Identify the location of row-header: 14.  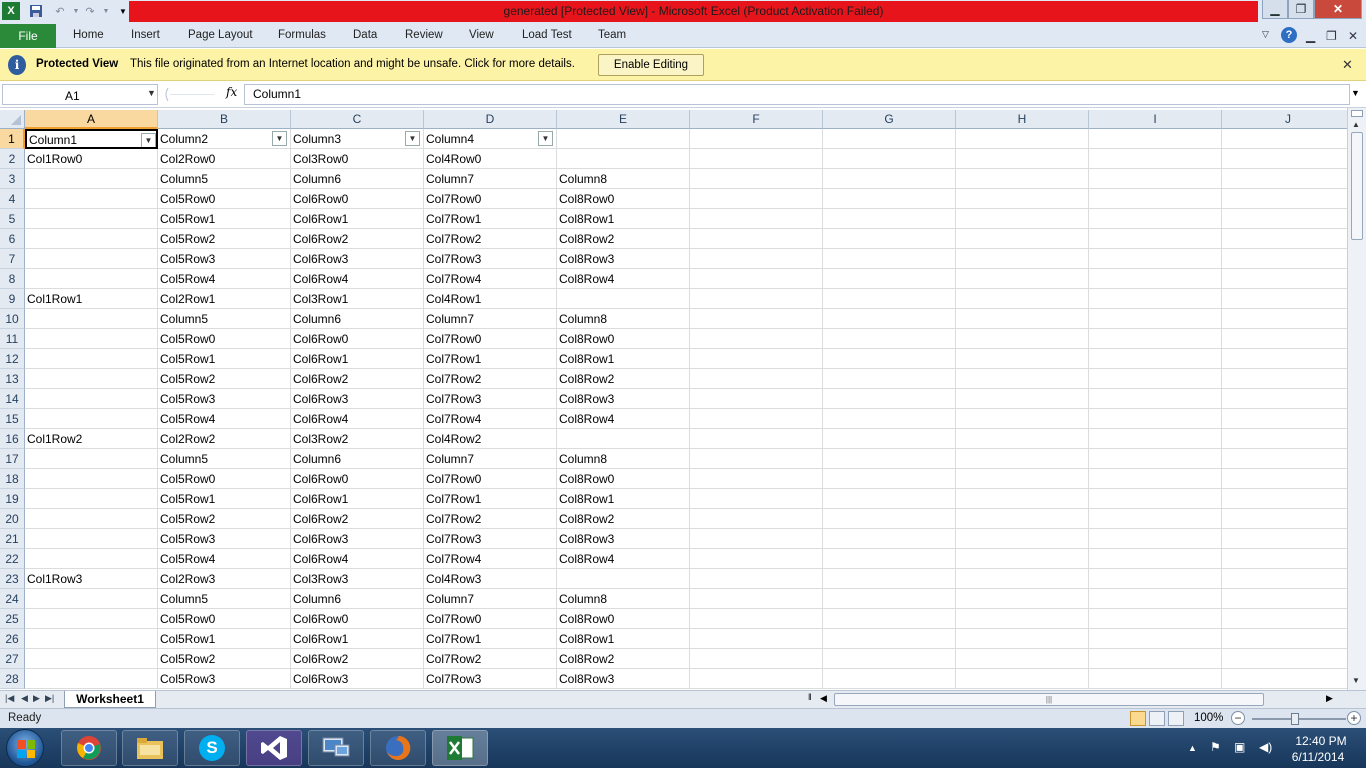
(12, 399).